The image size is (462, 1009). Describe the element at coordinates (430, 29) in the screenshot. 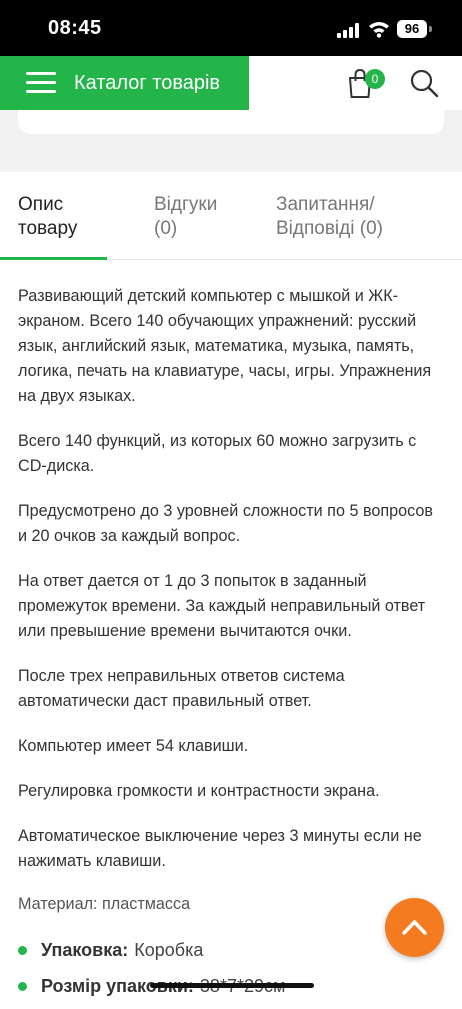

I see `battery-tip` at that location.